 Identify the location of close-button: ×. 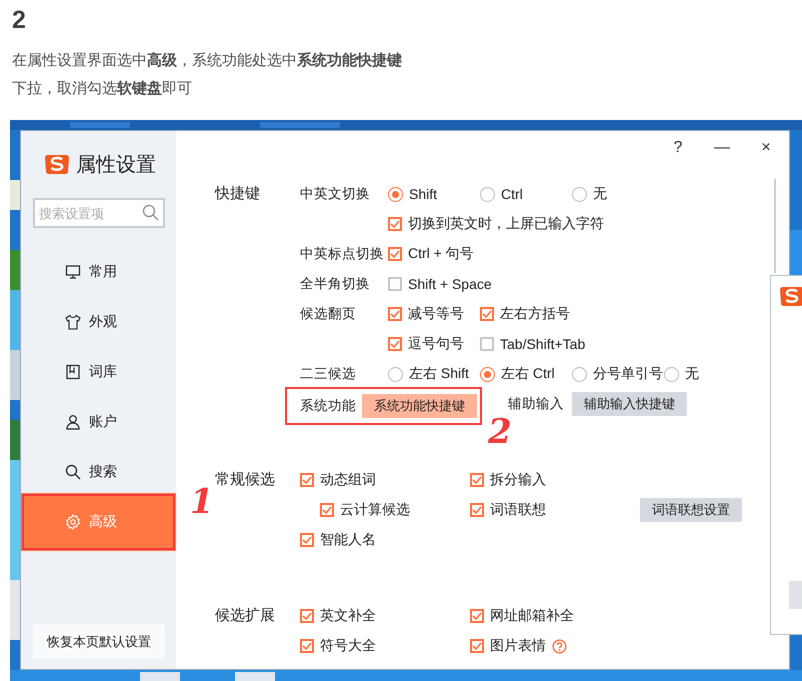
(766, 148).